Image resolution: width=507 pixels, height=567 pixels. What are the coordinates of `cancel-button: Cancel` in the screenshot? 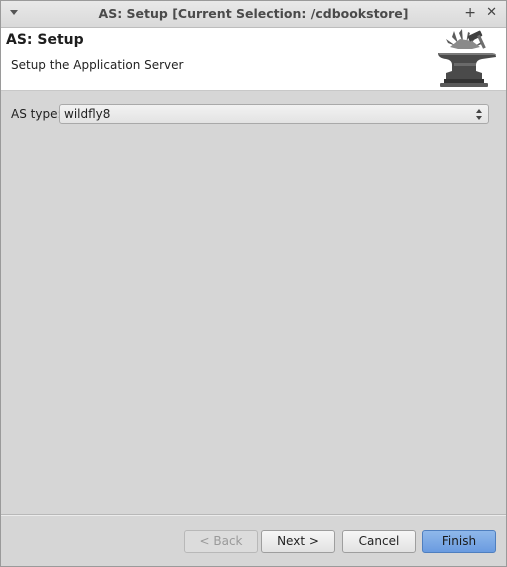 It's located at (379, 541).